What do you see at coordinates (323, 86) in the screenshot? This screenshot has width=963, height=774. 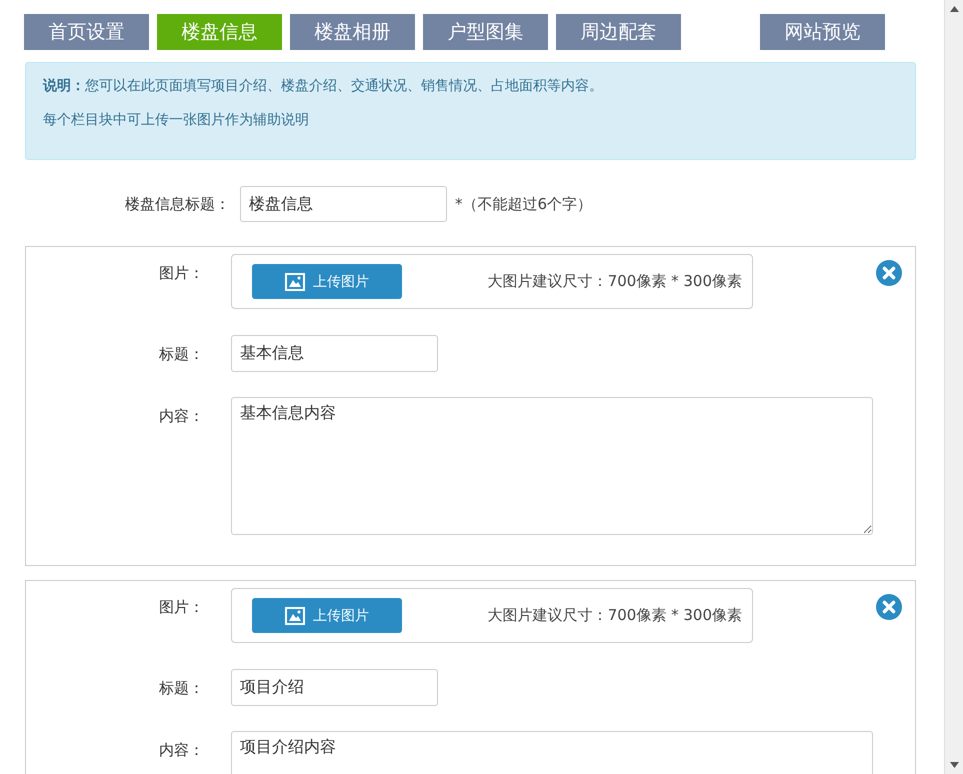 I see `notice-text: 说明：您可以在此页面填写项目介绍、楼盘介绍、交通状况、销售情况、占地面积等内容。` at bounding box center [323, 86].